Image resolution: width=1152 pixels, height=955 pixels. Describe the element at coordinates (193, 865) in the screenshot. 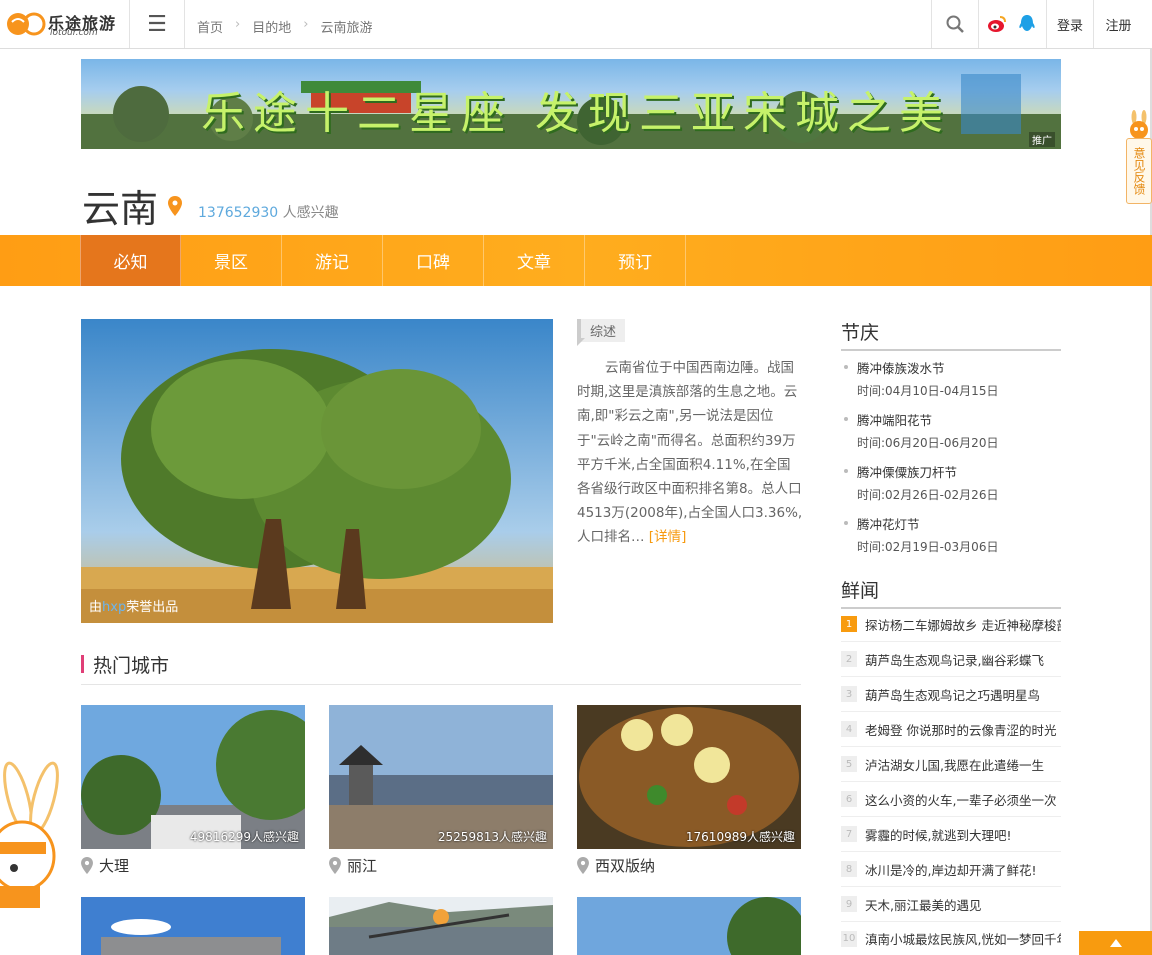

I see `city-name-row: 大理` at that location.